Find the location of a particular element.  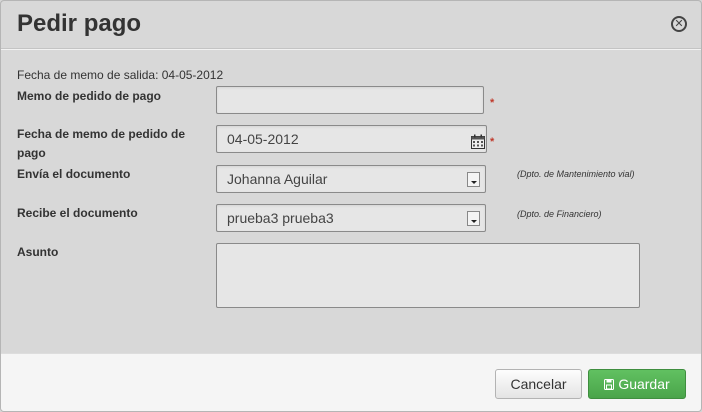

memo-label: Memo de pedido de pago is located at coordinates (89, 96).